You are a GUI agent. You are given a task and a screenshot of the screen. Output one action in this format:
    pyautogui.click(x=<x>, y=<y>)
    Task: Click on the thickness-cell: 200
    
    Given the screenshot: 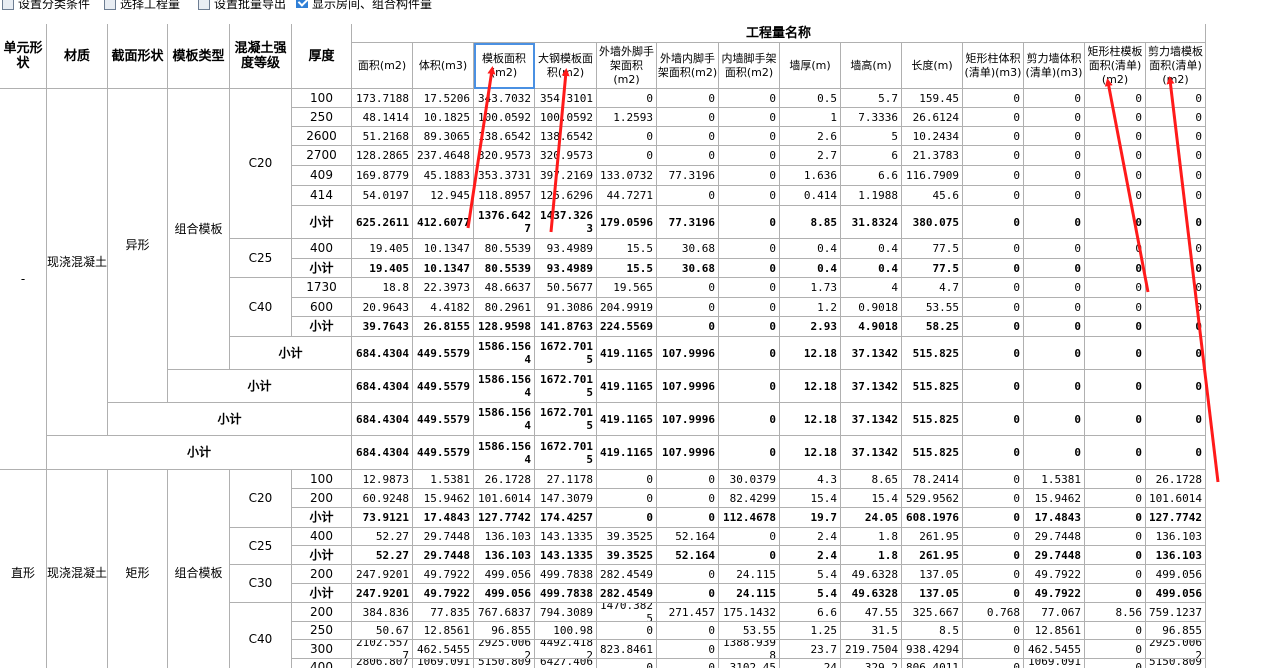 What is the action you would take?
    pyautogui.click(x=322, y=498)
    